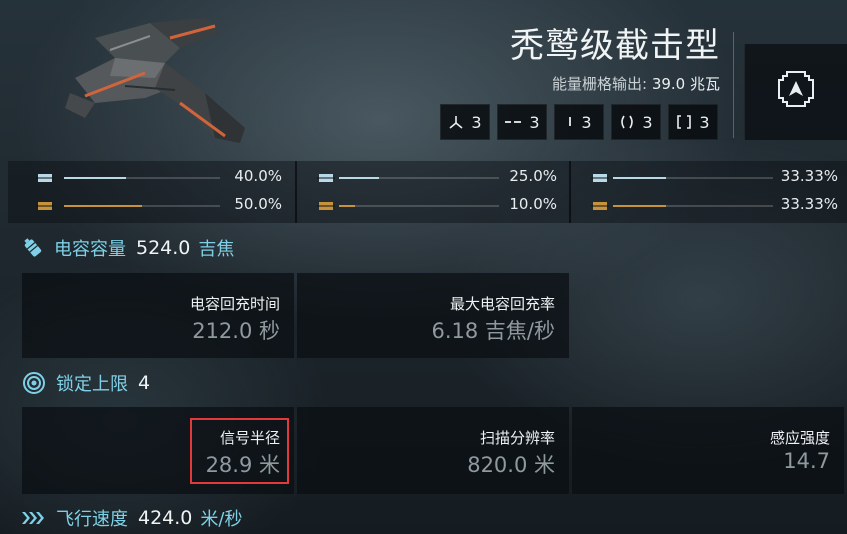 The image size is (847, 534). Describe the element at coordinates (236, 331) in the screenshot. I see `stat-value: 212.0 秒` at that location.